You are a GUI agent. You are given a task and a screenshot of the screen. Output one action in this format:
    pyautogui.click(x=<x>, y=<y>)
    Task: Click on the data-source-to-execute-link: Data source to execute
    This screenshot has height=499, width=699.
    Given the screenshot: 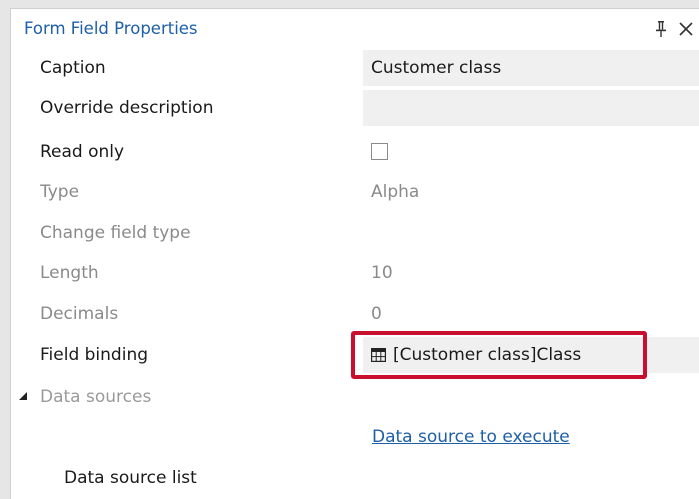 What is the action you would take?
    pyautogui.click(x=471, y=437)
    